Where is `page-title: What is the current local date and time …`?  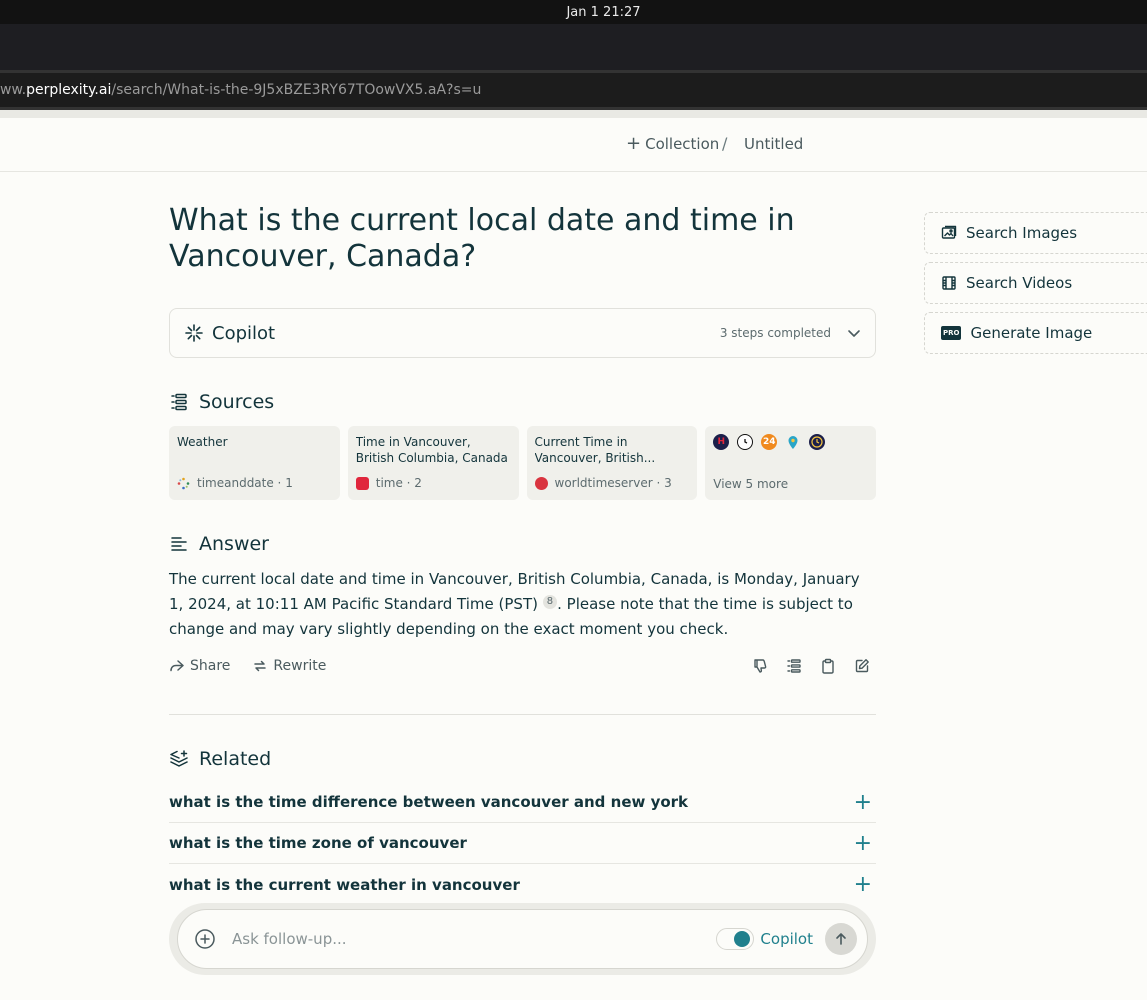 page-title: What is the current local date and time … is located at coordinates (482, 238).